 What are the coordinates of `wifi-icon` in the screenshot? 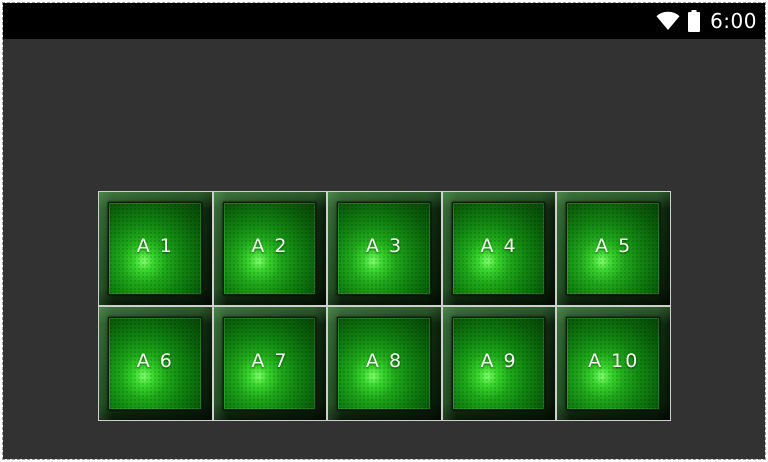 It's located at (668, 21).